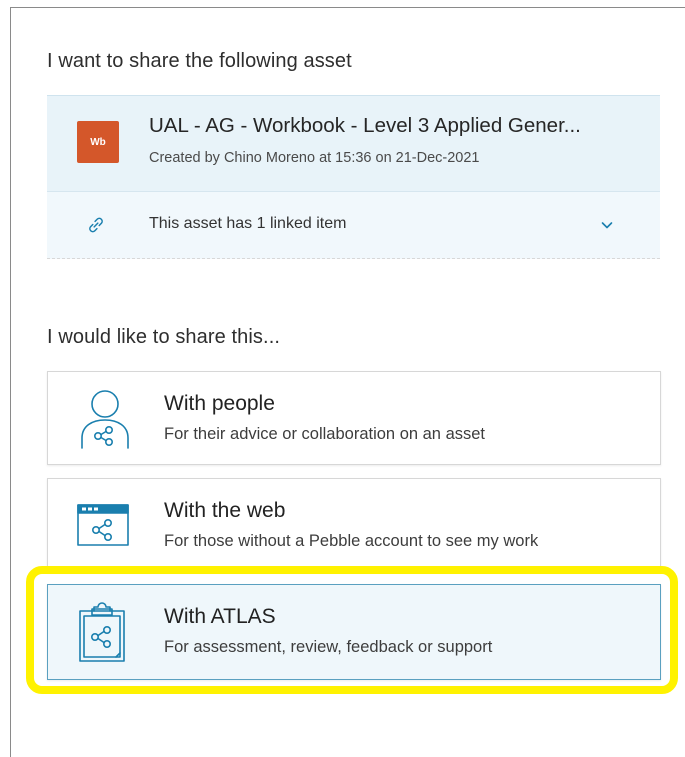 The height and width of the screenshot is (757, 685). Describe the element at coordinates (607, 225) in the screenshot. I see `chevron-down-icon` at that location.